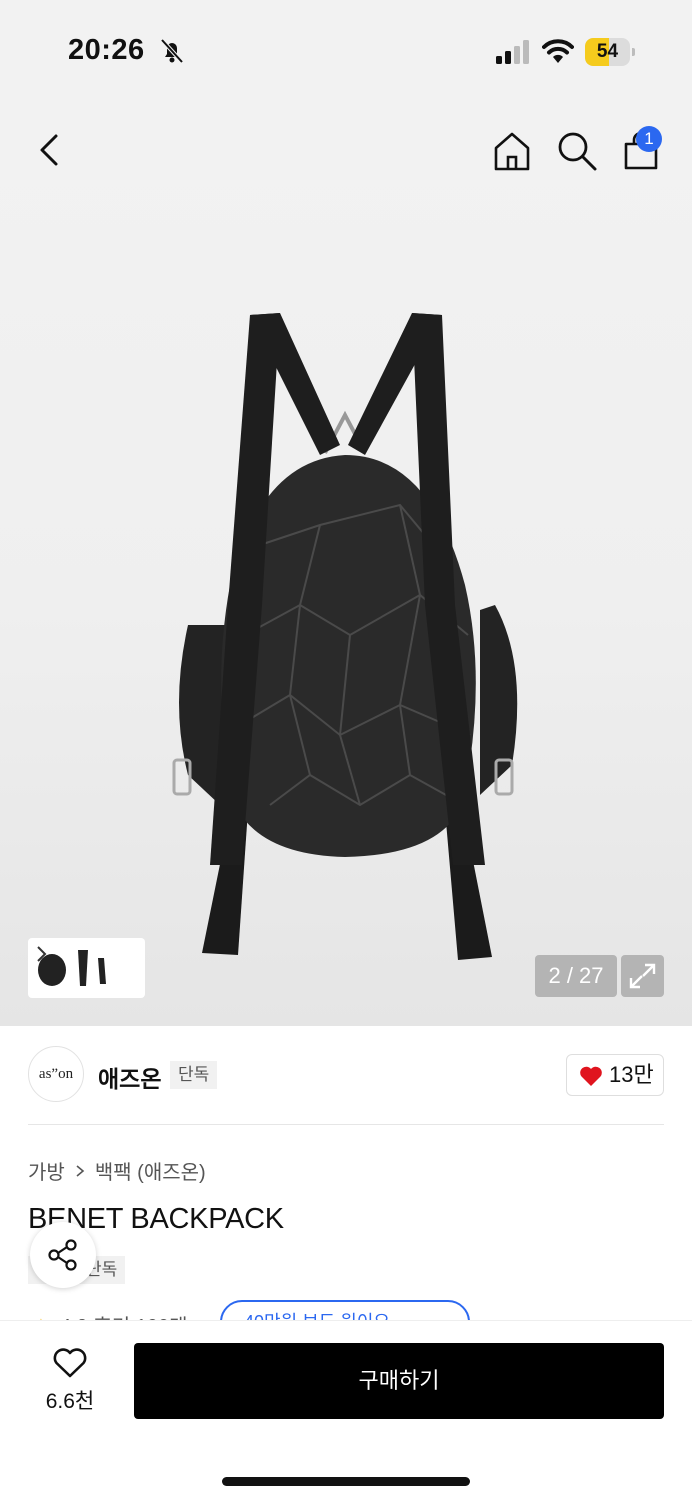  Describe the element at coordinates (70, 1363) in the screenshot. I see `heart-outline-icon` at that location.